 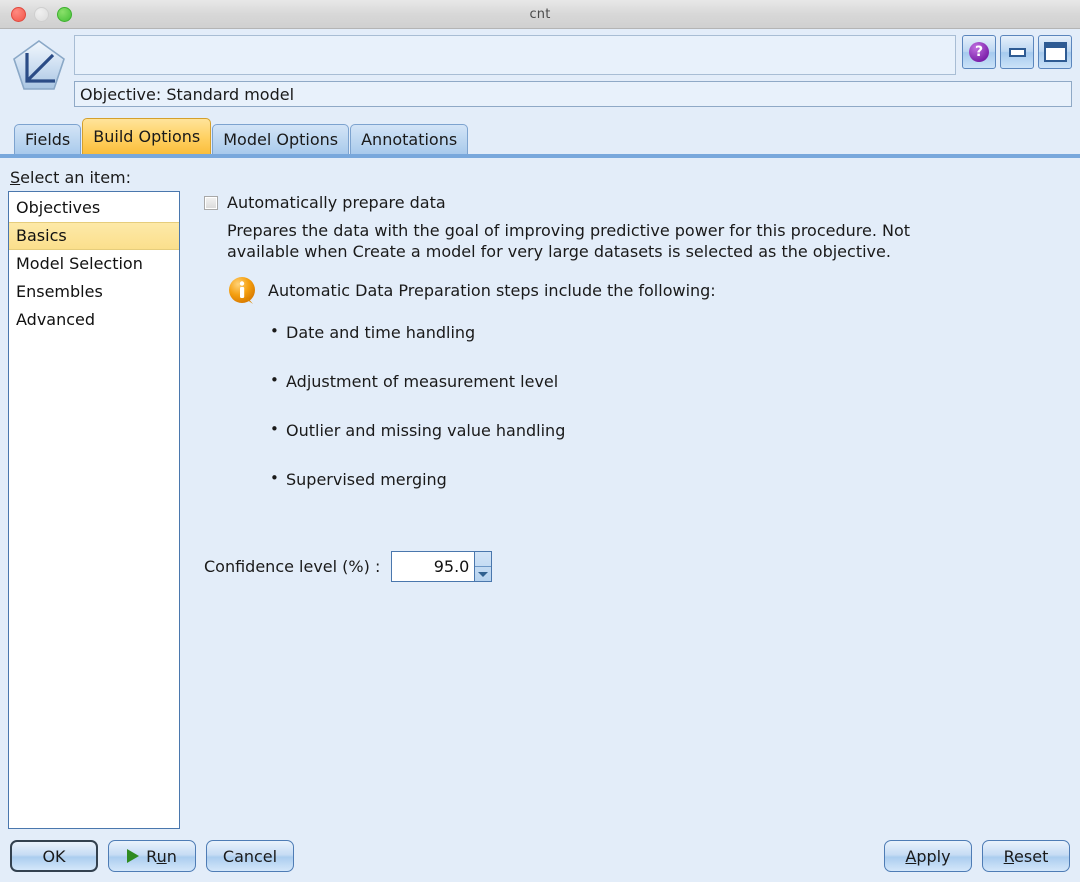 What do you see at coordinates (94, 292) in the screenshot?
I see `list-item-ensembles: Ensembles` at bounding box center [94, 292].